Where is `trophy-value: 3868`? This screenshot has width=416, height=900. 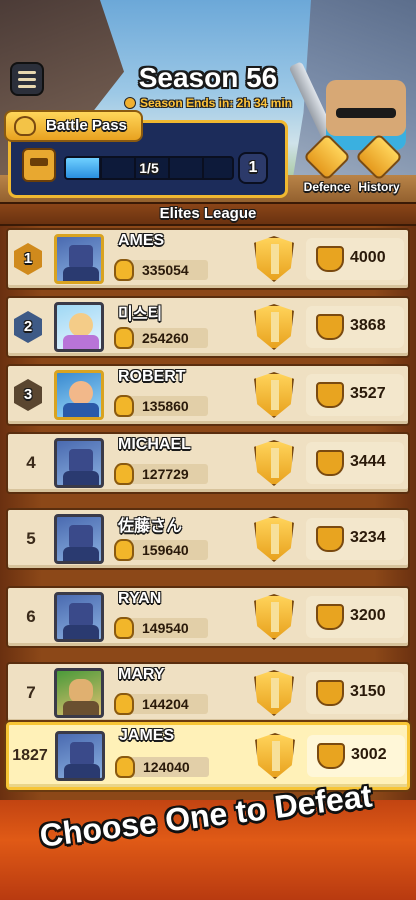 trophy-value: 3868 is located at coordinates (368, 325).